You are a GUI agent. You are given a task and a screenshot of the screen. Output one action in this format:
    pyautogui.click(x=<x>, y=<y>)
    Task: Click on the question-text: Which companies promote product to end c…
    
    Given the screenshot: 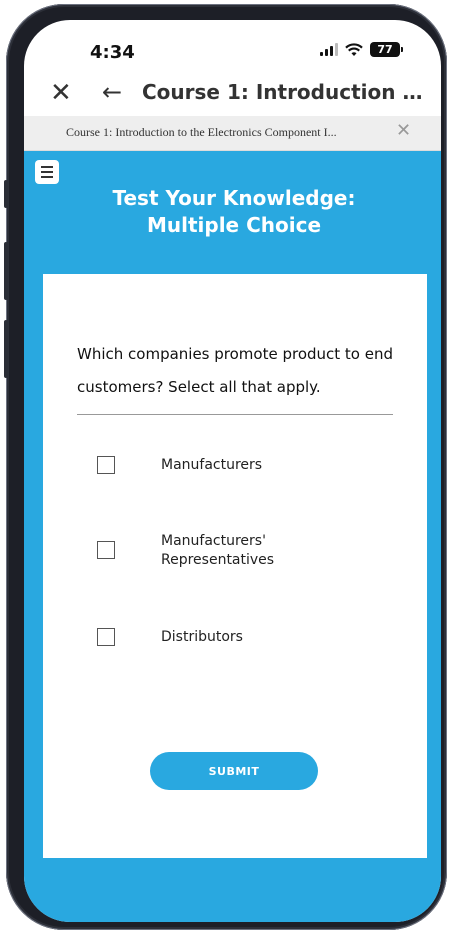 What is the action you would take?
    pyautogui.click(x=235, y=370)
    